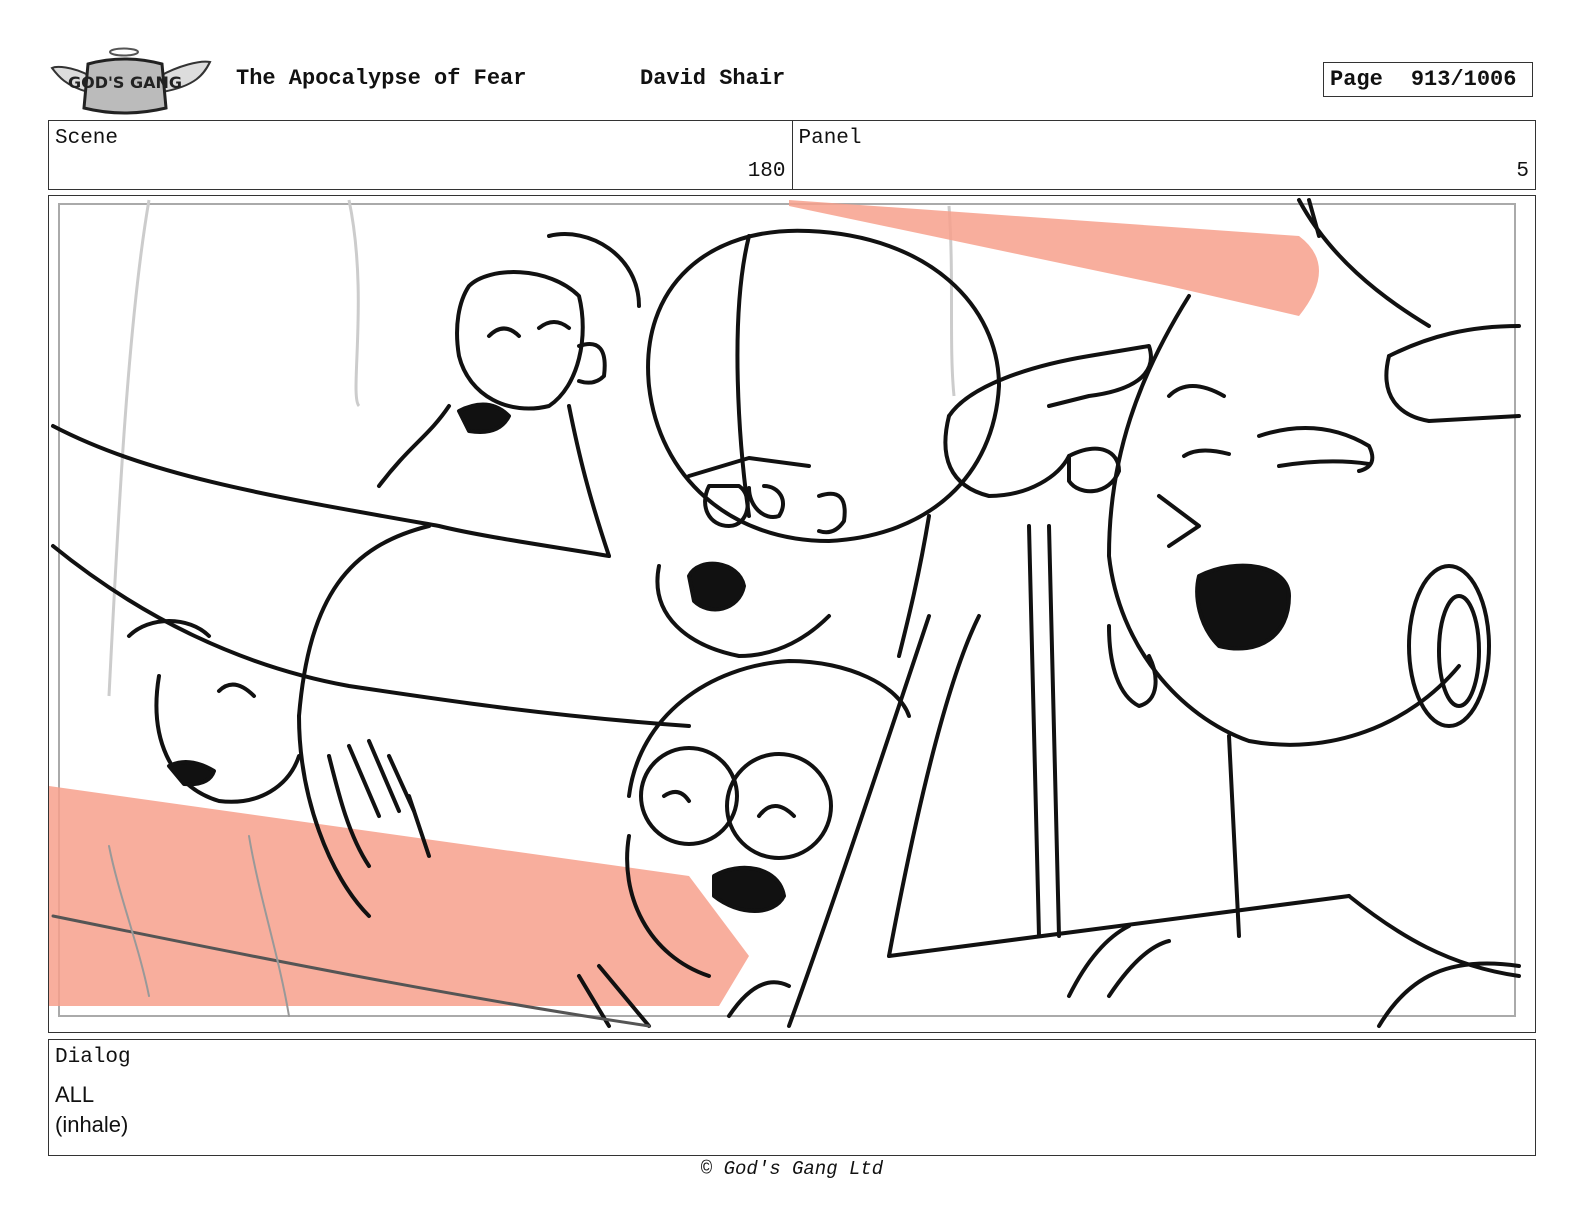  I want to click on panel-label: Panel, so click(830, 138).